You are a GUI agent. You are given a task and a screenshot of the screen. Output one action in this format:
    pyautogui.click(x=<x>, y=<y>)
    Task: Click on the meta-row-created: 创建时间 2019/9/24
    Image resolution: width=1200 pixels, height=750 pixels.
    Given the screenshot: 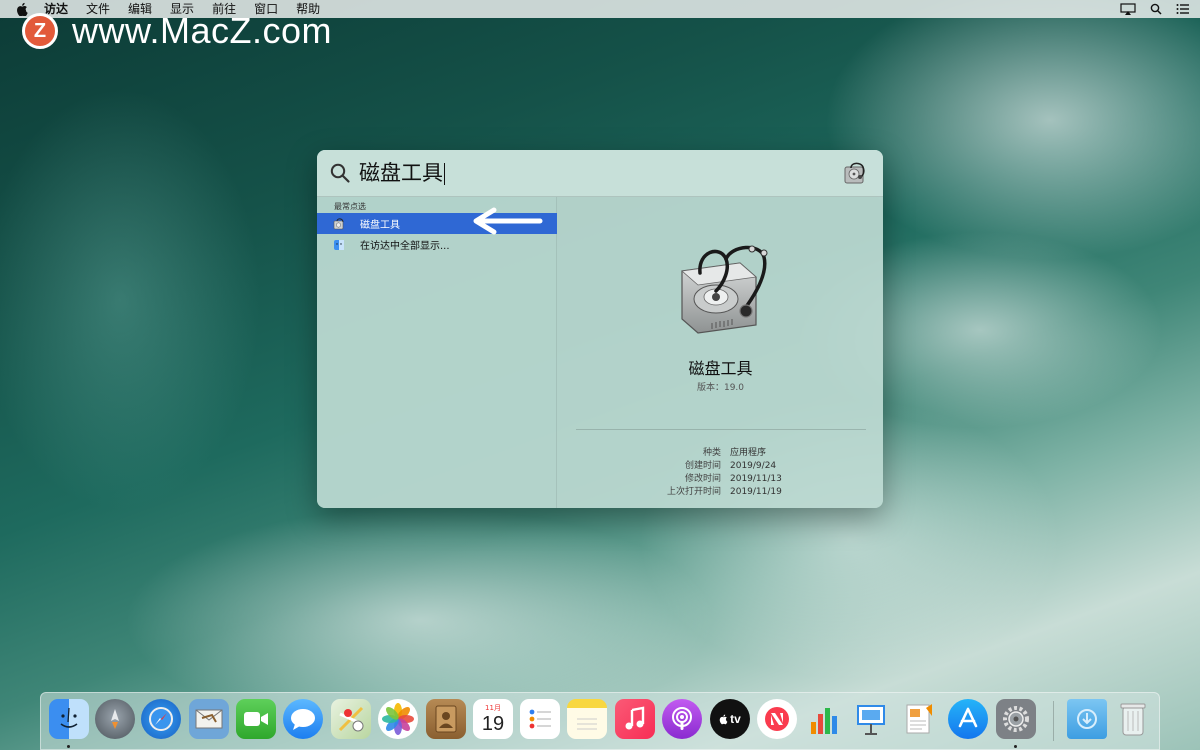 What is the action you would take?
    pyautogui.click(x=720, y=466)
    